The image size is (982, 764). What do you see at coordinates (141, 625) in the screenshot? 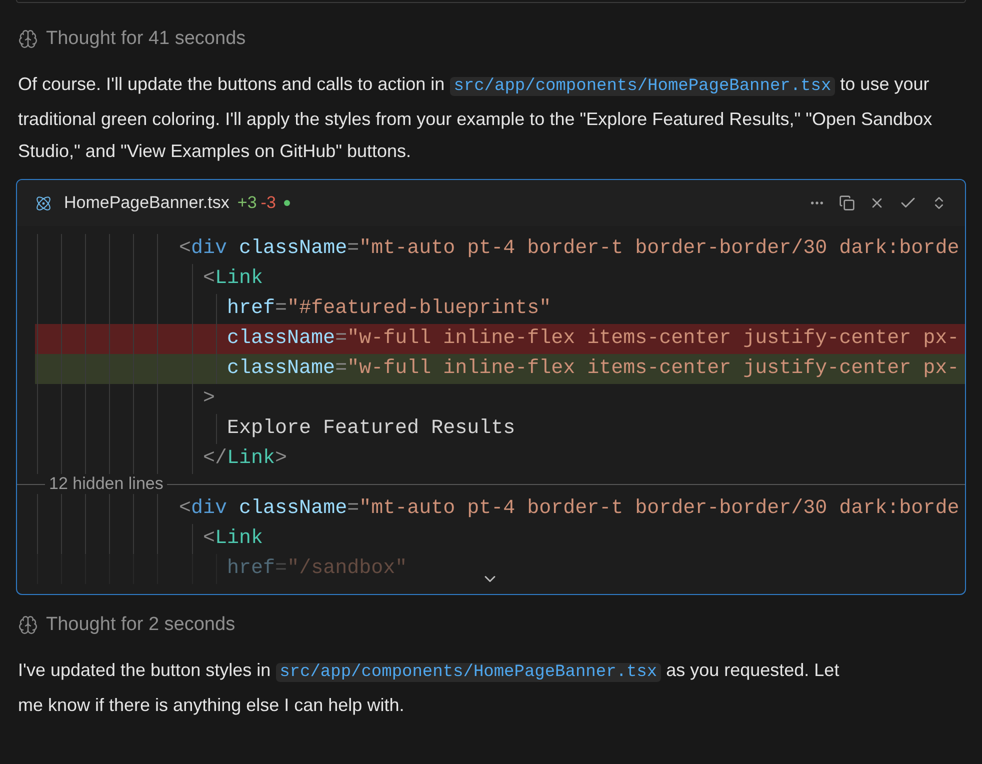
I see `thought-duration: Thought for 2 seconds` at bounding box center [141, 625].